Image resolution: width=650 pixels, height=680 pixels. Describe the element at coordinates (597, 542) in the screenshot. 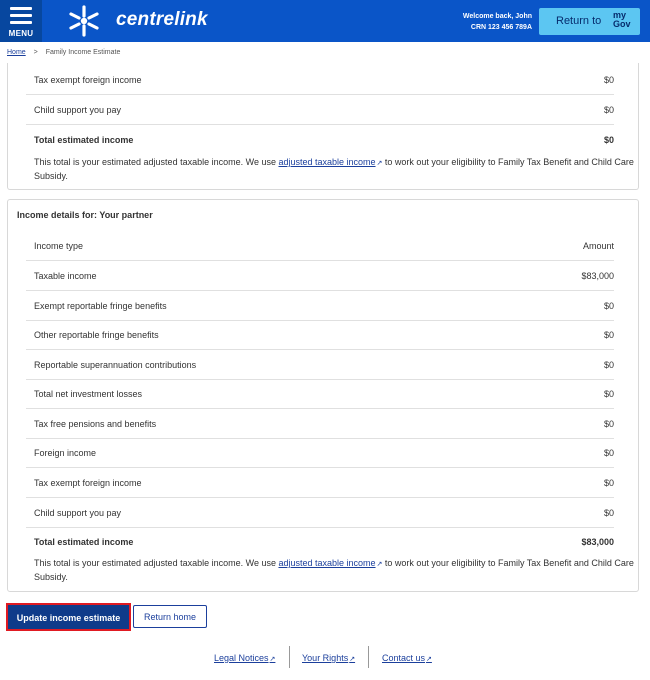

I see `total-amount: $83,000` at that location.